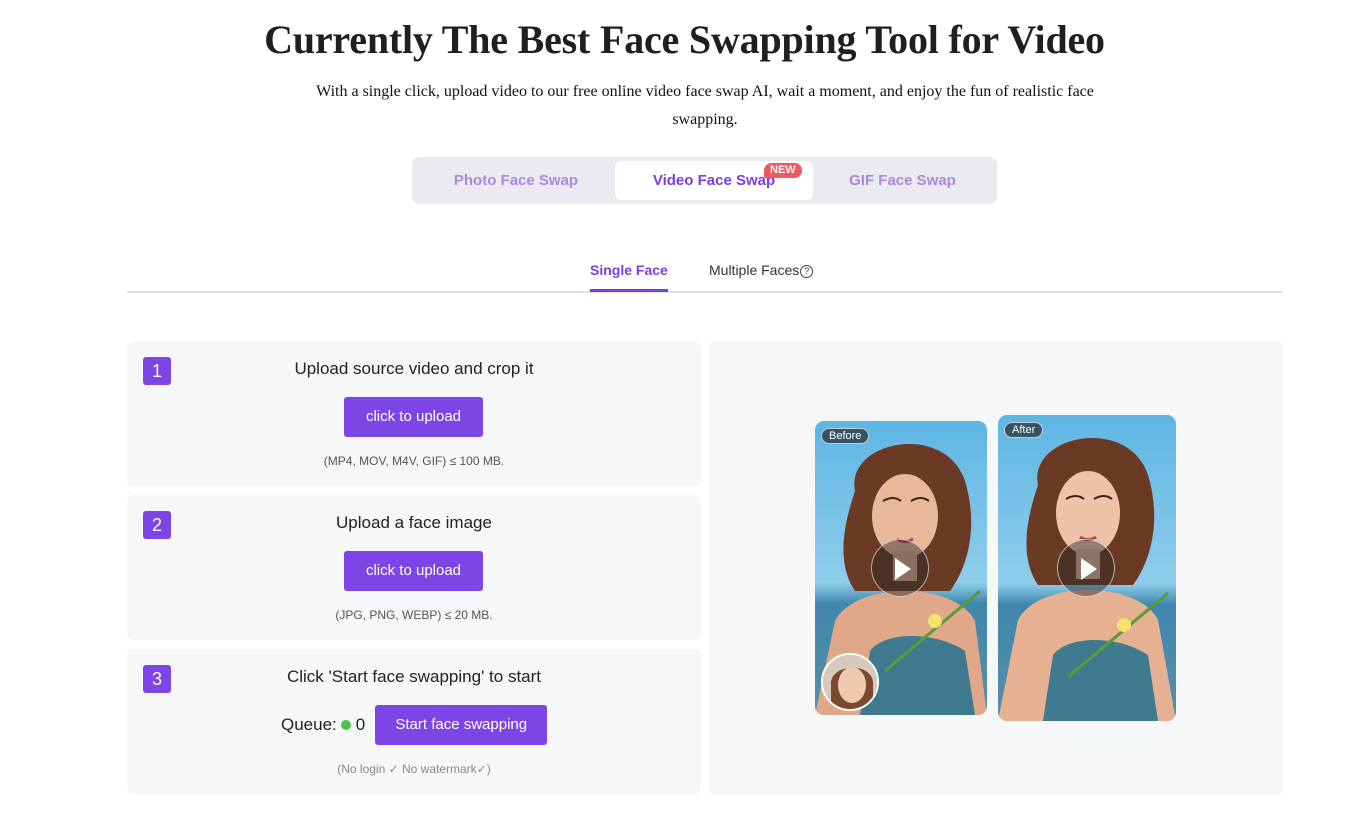  I want to click on image-format-note: (JPG, PNG, WEBP) ≤ 20 MB., so click(414, 615).